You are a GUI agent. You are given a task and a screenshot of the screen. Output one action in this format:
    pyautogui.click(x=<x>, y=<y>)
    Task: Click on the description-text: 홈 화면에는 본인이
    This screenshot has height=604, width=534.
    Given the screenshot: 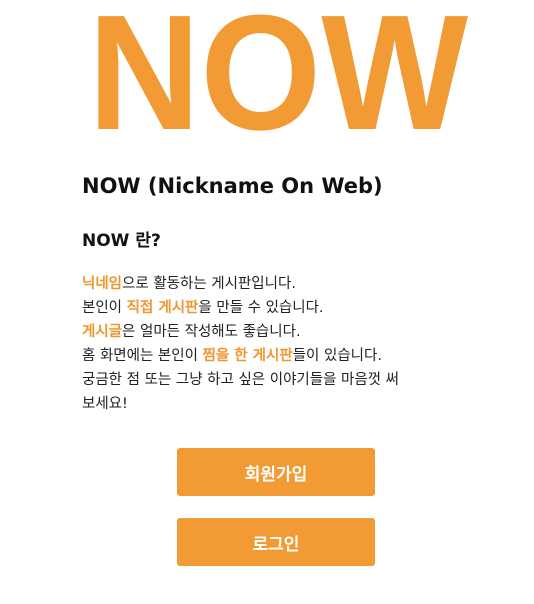 What is the action you would take?
    pyautogui.click(x=142, y=356)
    